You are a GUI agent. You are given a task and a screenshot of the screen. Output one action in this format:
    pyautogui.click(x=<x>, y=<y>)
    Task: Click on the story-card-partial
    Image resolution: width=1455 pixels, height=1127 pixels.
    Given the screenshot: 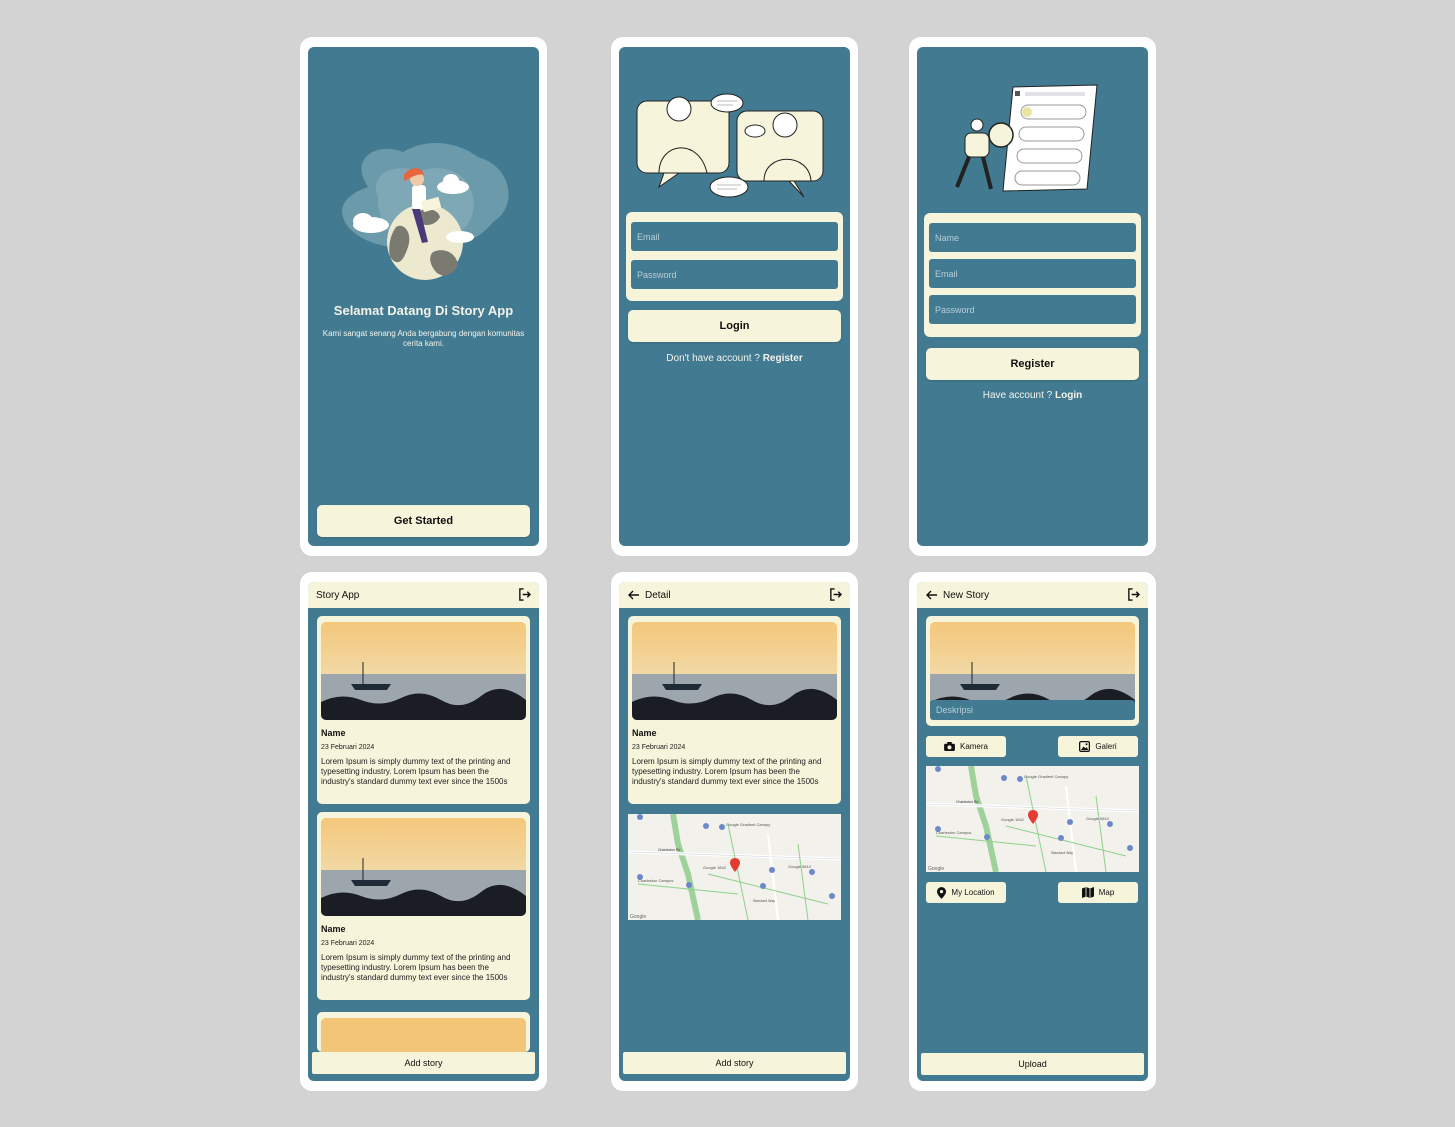 What is the action you would take?
    pyautogui.click(x=423, y=1032)
    